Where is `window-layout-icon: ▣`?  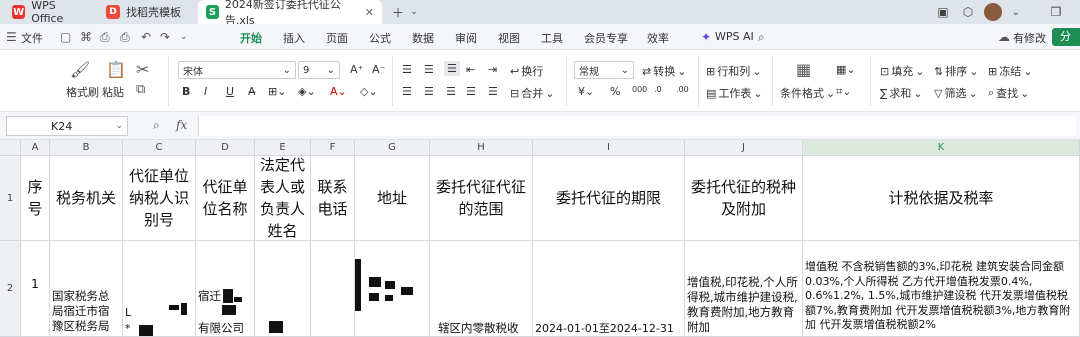 window-layout-icon: ▣ is located at coordinates (943, 12).